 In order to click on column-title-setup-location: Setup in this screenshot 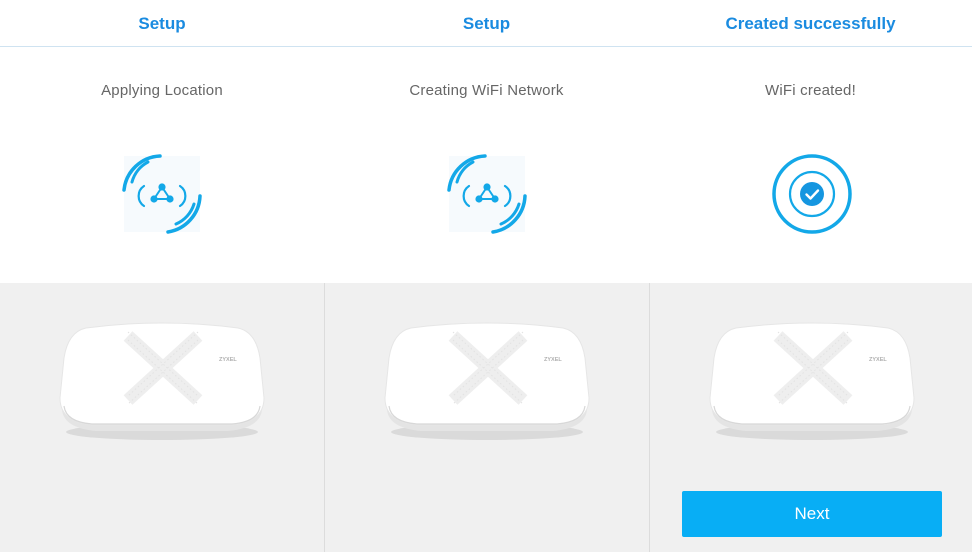, I will do `click(162, 23)`.